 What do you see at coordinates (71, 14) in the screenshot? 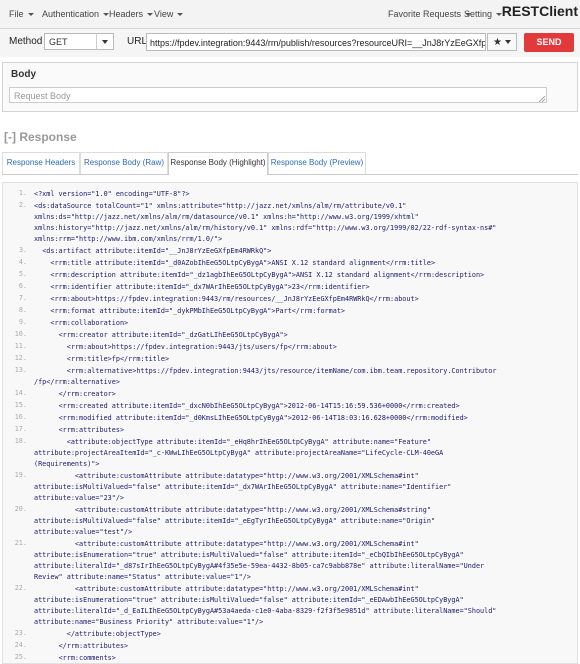
I see `authentication-menu-label: Authentication` at bounding box center [71, 14].